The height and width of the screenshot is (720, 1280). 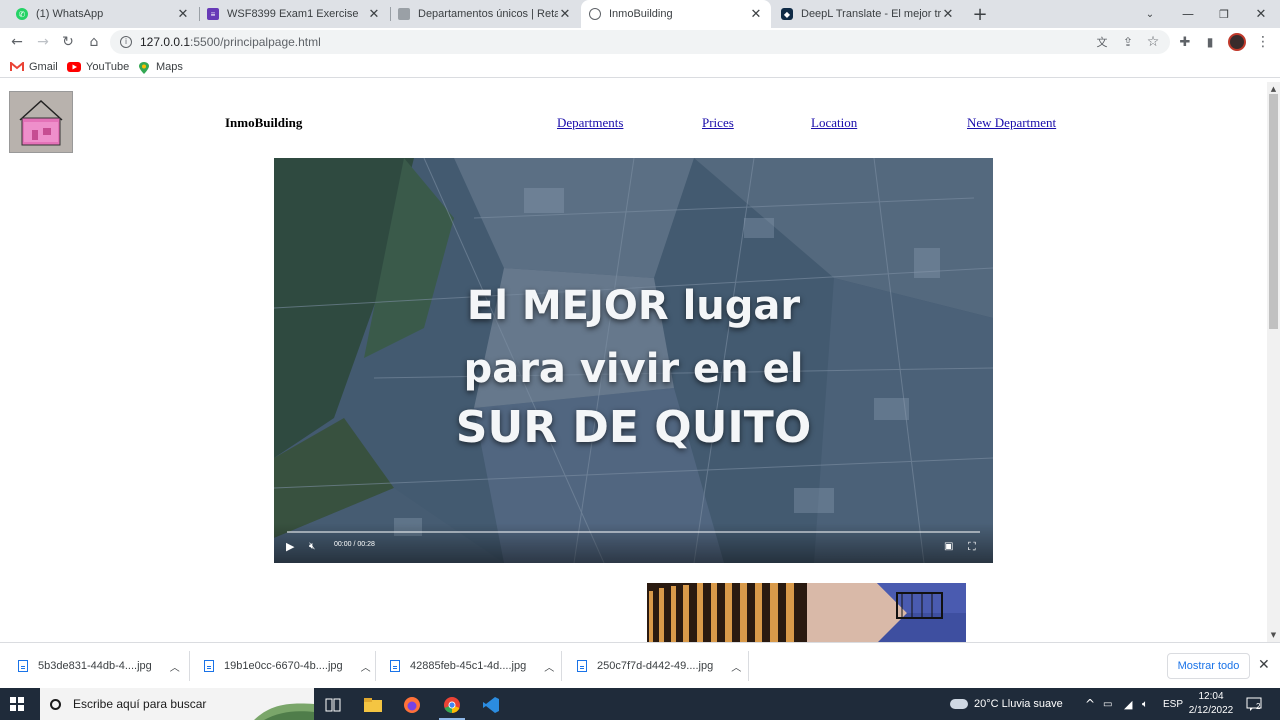 What do you see at coordinates (312, 547) in the screenshot?
I see `mute-icon: 🔇︎` at bounding box center [312, 547].